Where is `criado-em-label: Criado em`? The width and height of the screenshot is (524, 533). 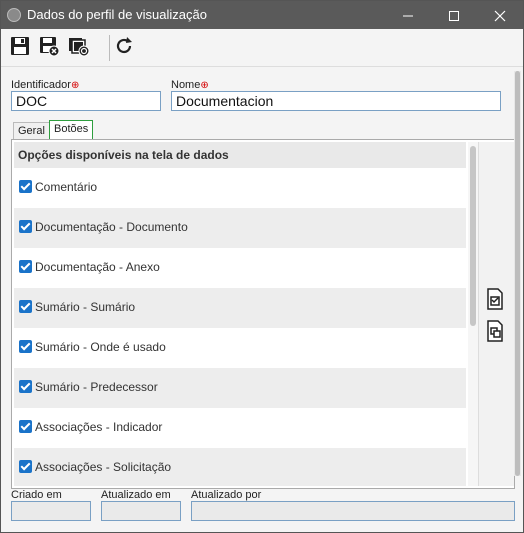 criado-em-label: Criado em is located at coordinates (36, 495).